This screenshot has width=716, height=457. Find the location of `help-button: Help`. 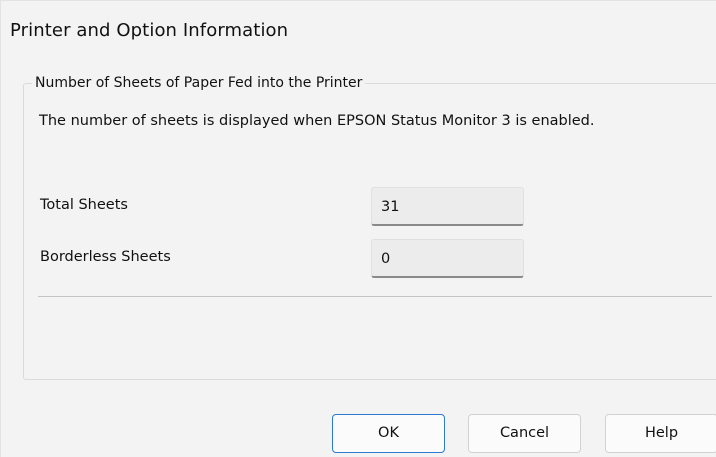

help-button: Help is located at coordinates (660, 433).